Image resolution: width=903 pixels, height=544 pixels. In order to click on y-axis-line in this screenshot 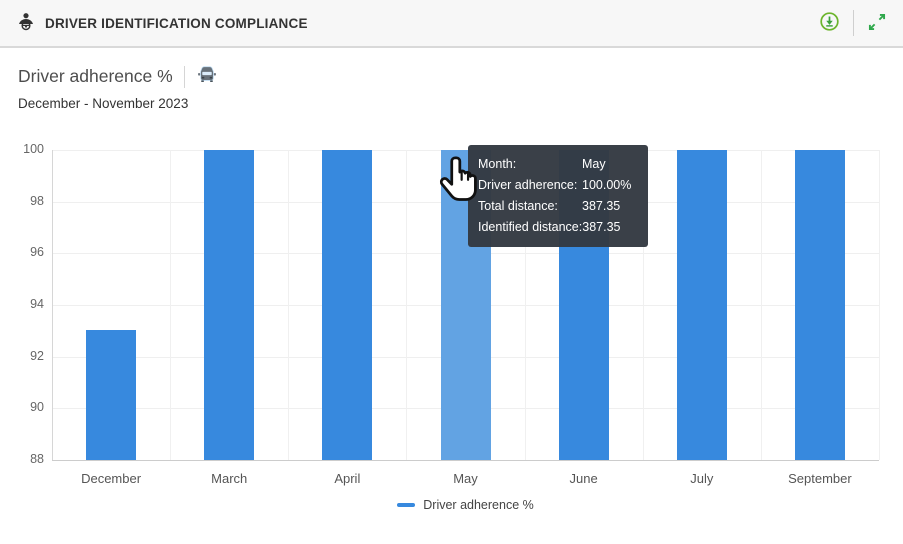, I will do `click(52, 305)`.